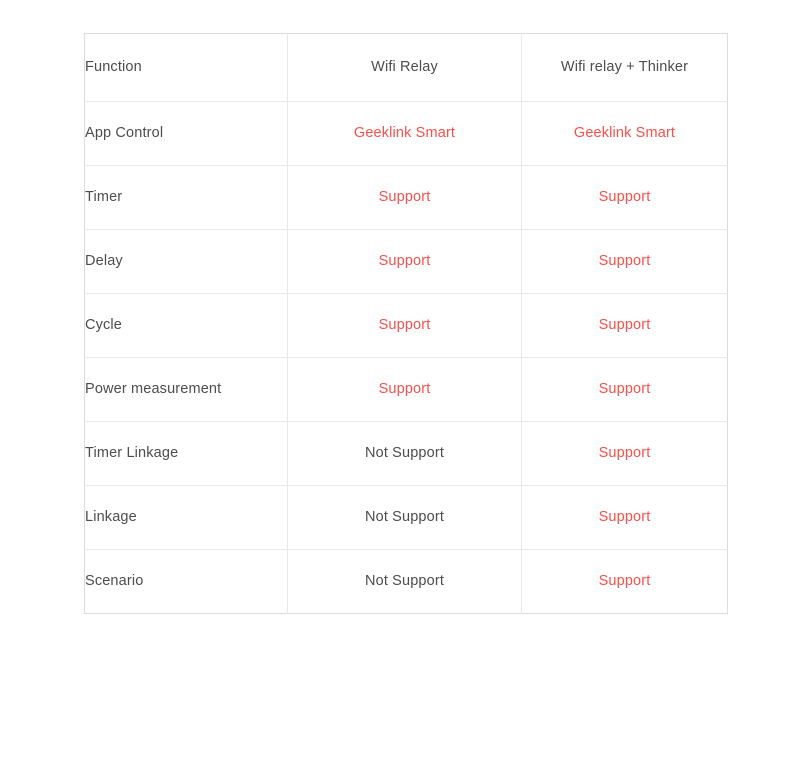 This screenshot has width=800, height=761. What do you see at coordinates (186, 517) in the screenshot?
I see `cell-function-name: Linkage` at bounding box center [186, 517].